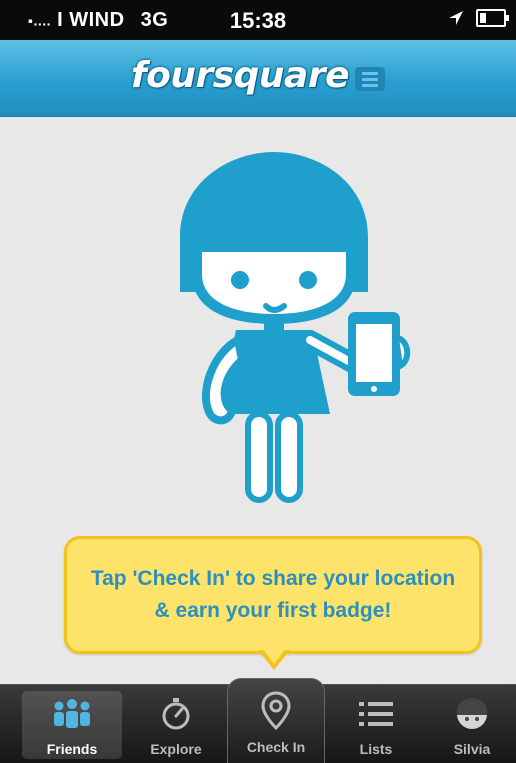 Image resolution: width=516 pixels, height=763 pixels. I want to click on foursquare-logo: foursquare, so click(240, 75).